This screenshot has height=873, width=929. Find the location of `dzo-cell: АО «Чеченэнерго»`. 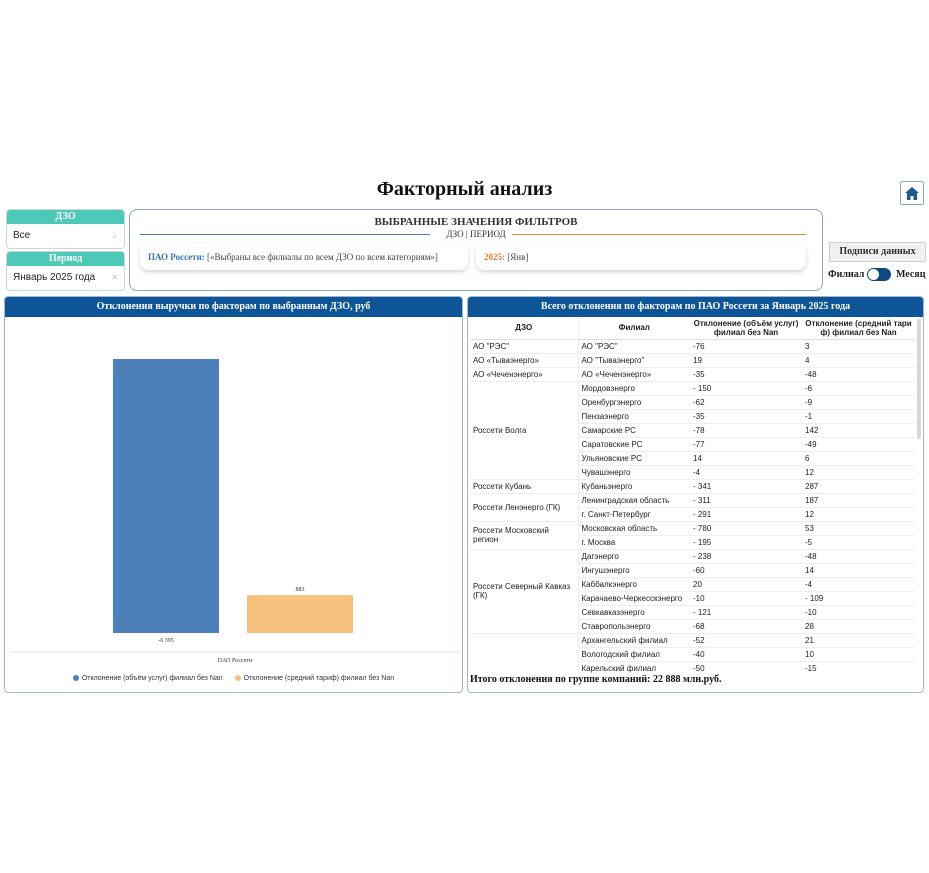

dzo-cell: АО «Чеченэнерго» is located at coordinates (524, 374).